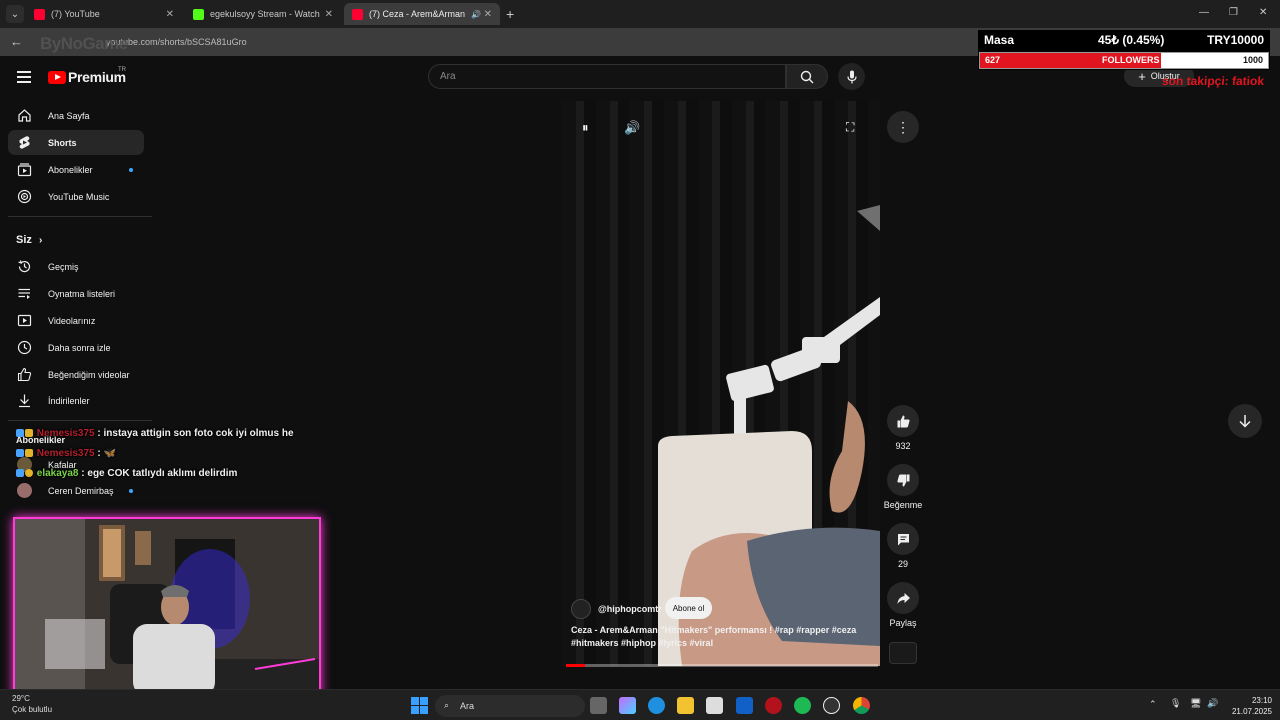 This screenshot has height=720, width=1280. Describe the element at coordinates (69, 116) in the screenshot. I see `sidebar-item-label: Ana Sayfa` at that location.